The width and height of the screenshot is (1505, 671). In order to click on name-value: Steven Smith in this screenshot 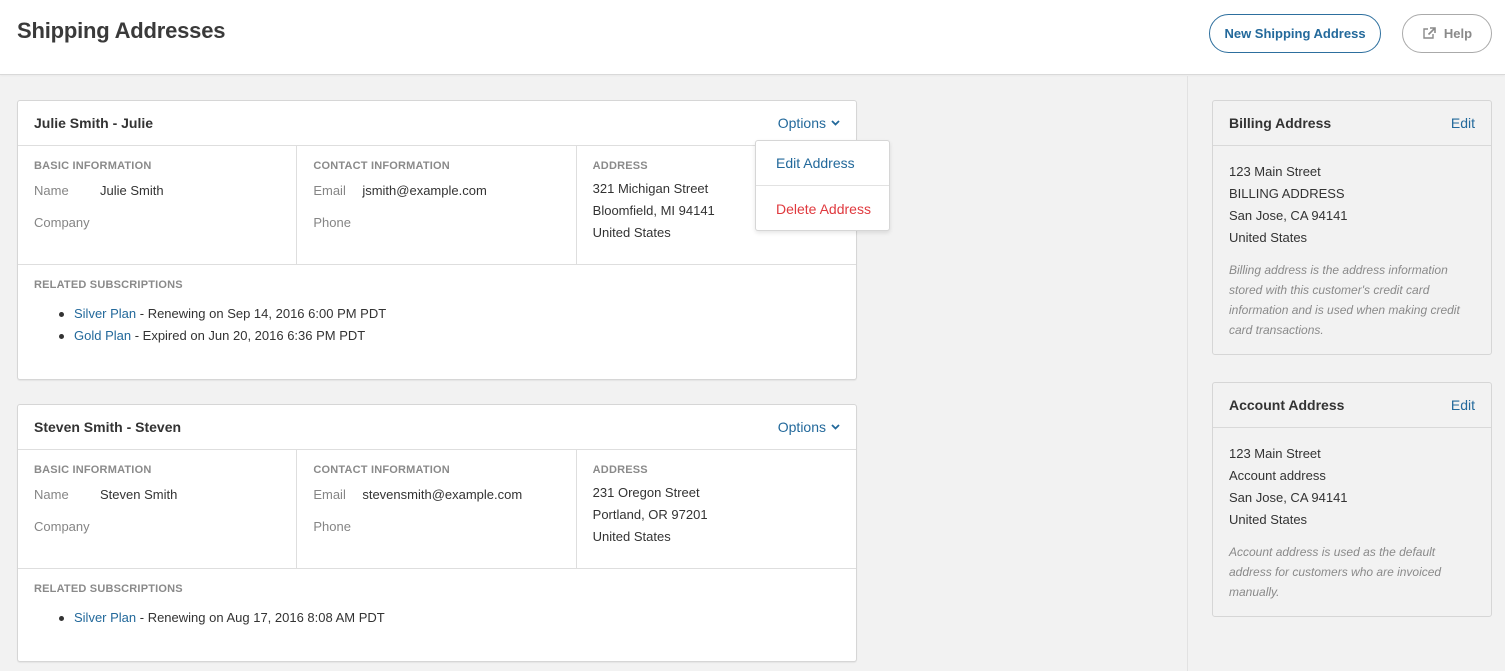, I will do `click(139, 494)`.